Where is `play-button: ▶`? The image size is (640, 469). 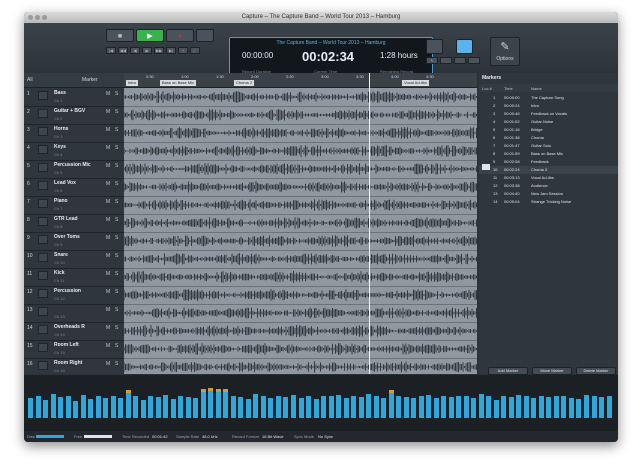
play-button: ▶ is located at coordinates (150, 35).